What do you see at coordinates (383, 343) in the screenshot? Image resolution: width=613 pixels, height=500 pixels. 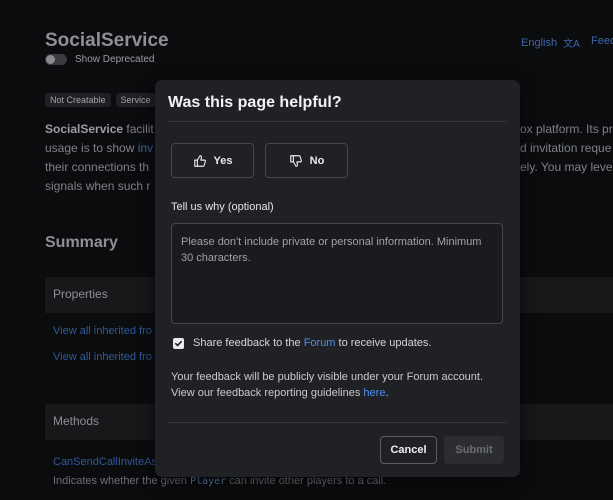 I see `share-suffix: to receive updates.` at bounding box center [383, 343].